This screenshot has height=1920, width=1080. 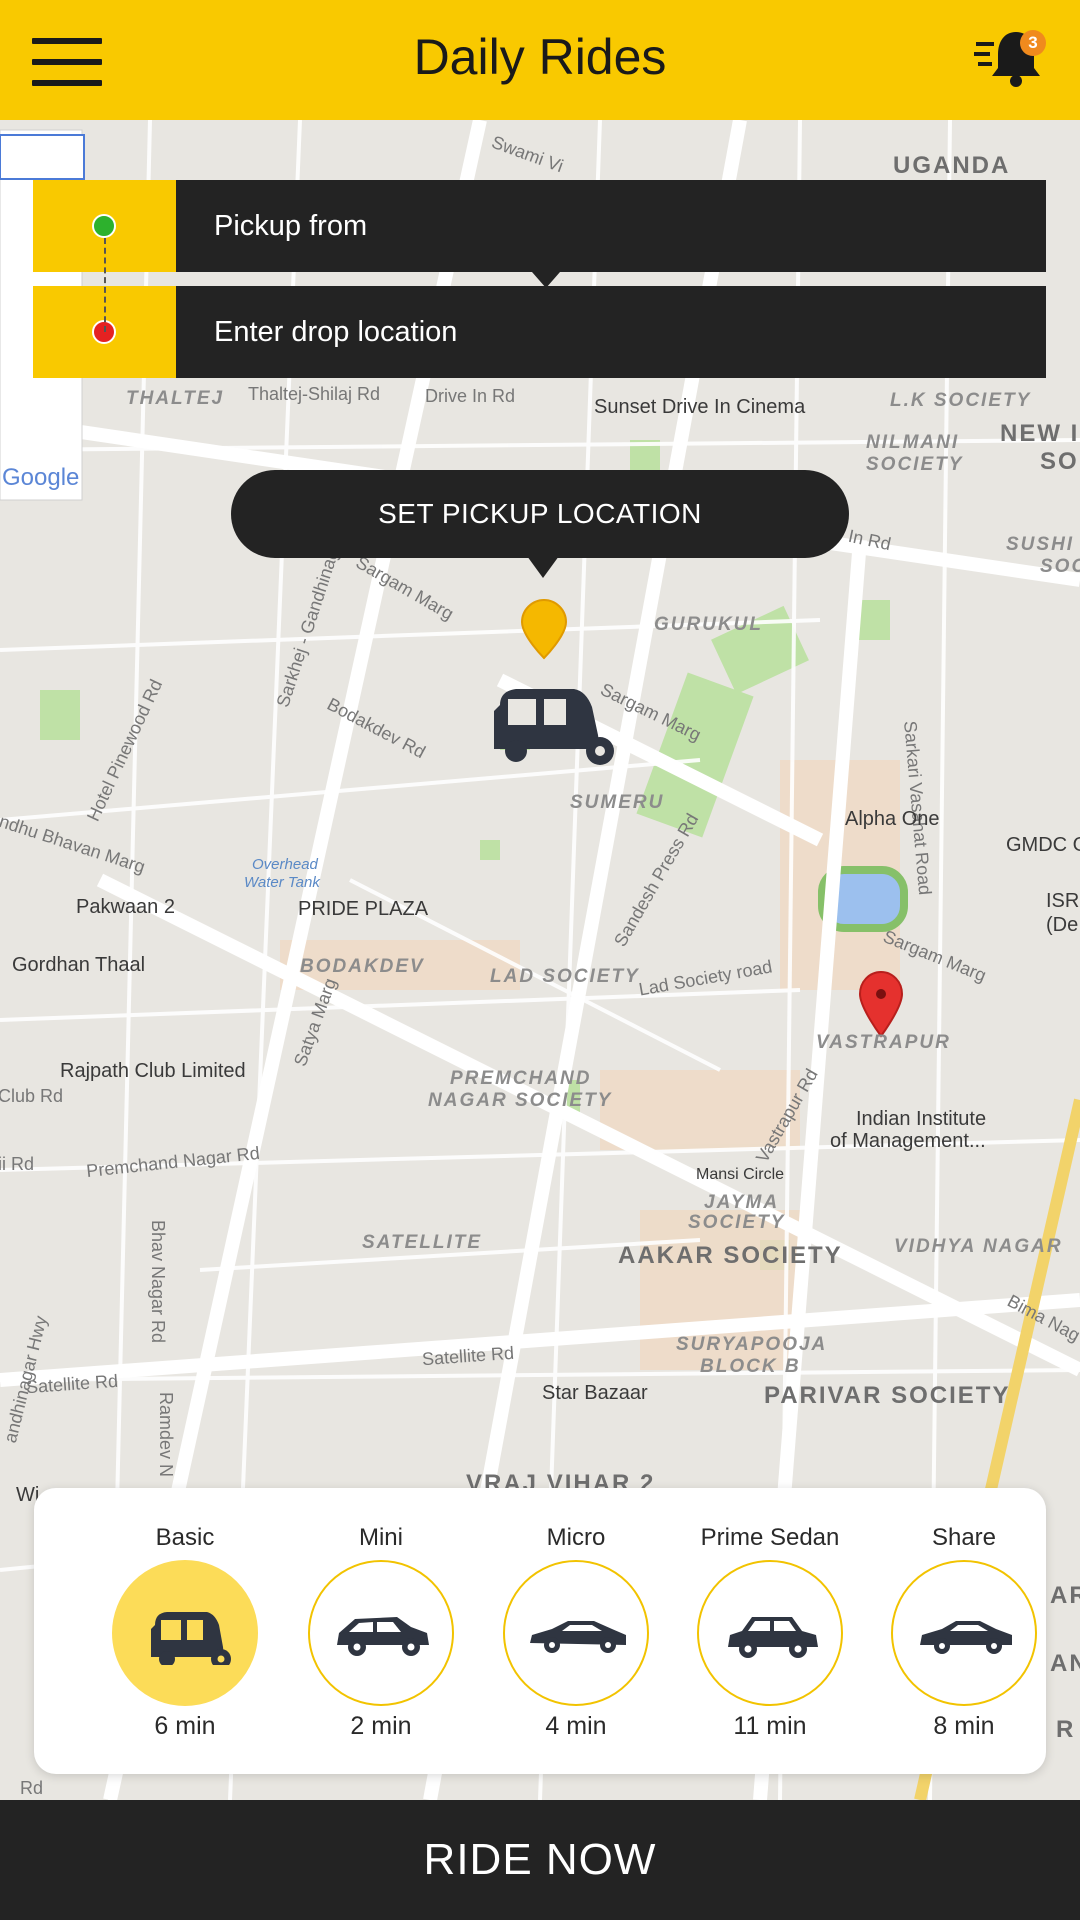 I want to click on vehicle-option-share: Share 8 min, so click(x=964, y=1631).